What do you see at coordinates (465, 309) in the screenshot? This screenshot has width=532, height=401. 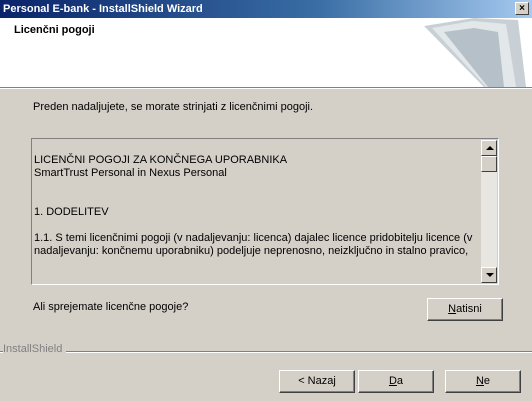 I see `print-button: Natisni` at bounding box center [465, 309].